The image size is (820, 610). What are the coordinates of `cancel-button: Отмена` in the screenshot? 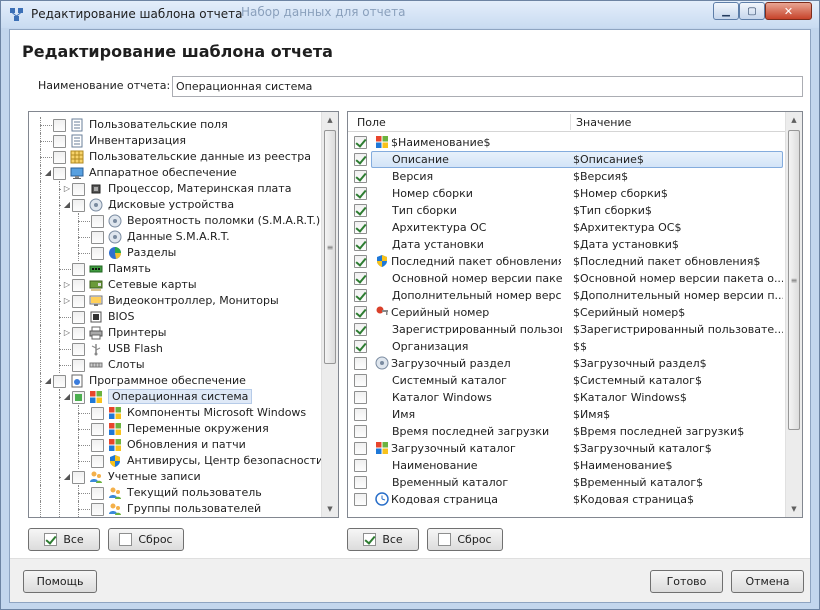 It's located at (767, 581).